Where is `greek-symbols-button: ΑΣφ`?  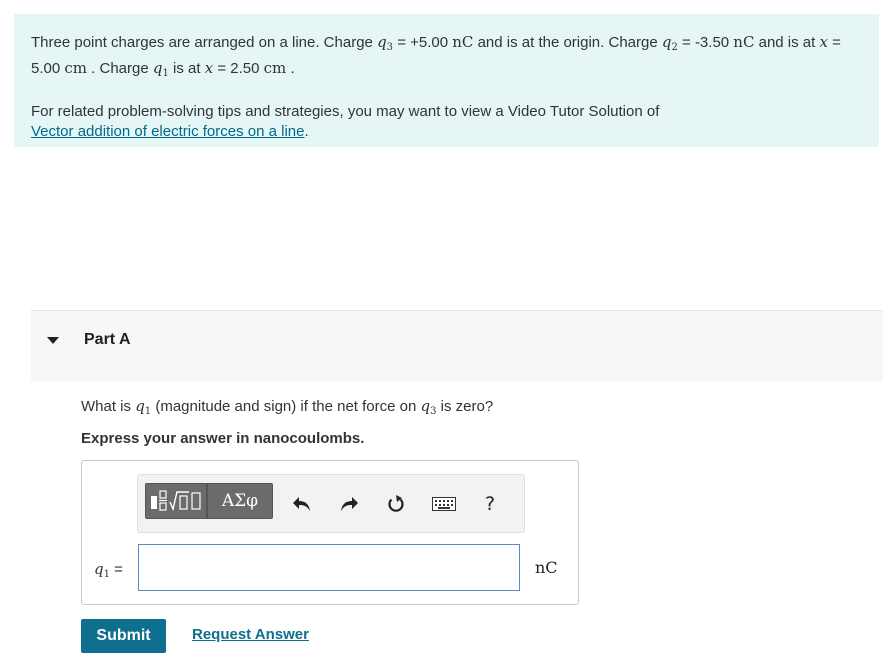
greek-symbols-button: ΑΣφ is located at coordinates (240, 501).